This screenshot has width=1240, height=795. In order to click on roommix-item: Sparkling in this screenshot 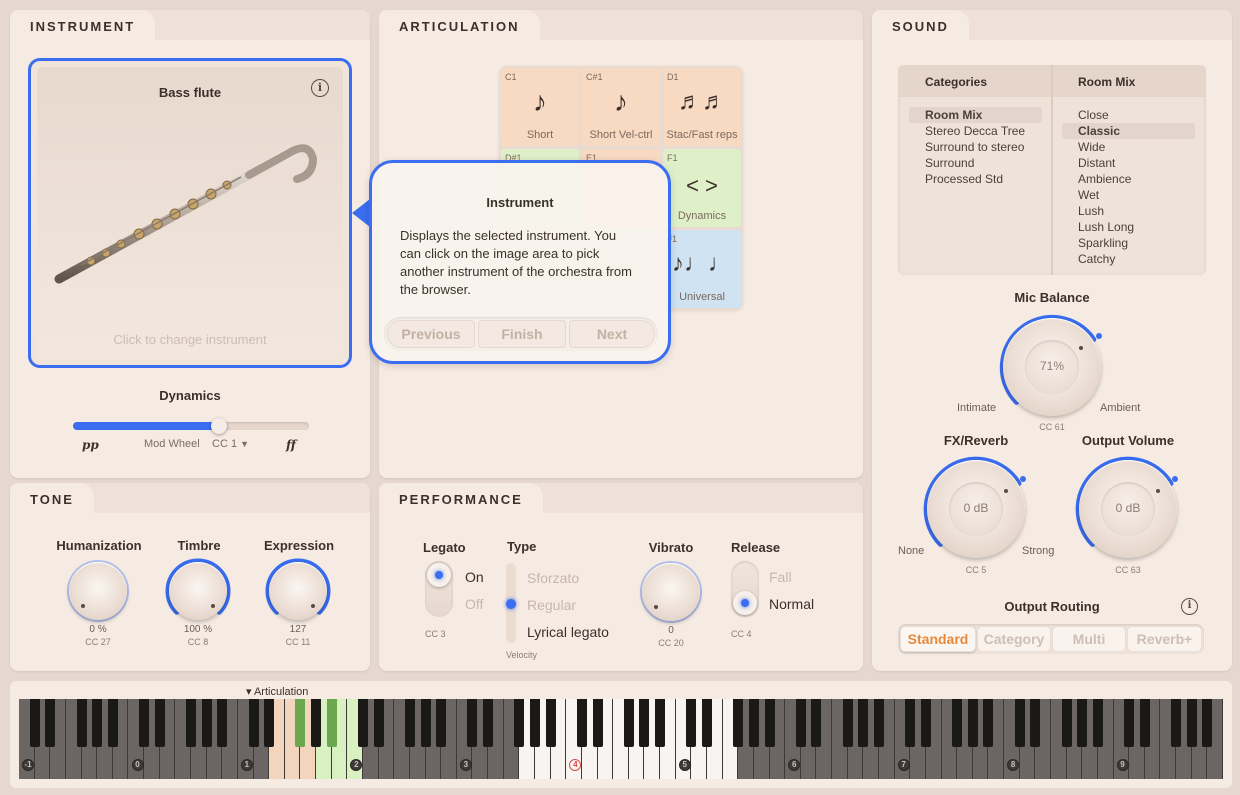, I will do `click(1128, 243)`.